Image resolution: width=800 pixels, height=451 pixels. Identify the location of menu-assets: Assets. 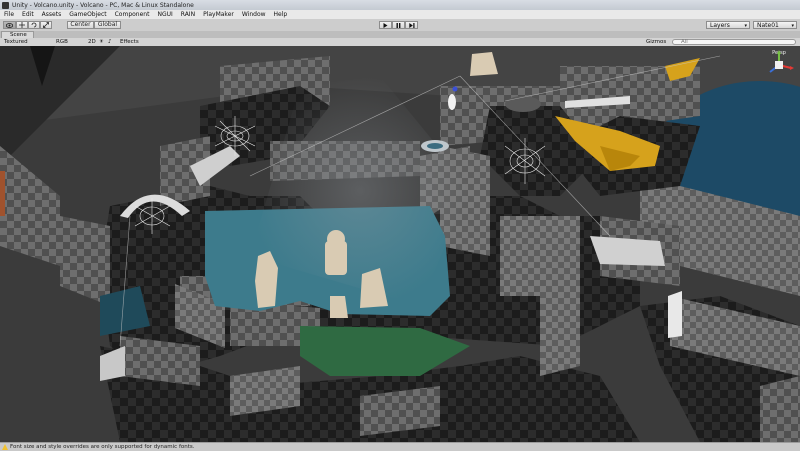
(52, 14).